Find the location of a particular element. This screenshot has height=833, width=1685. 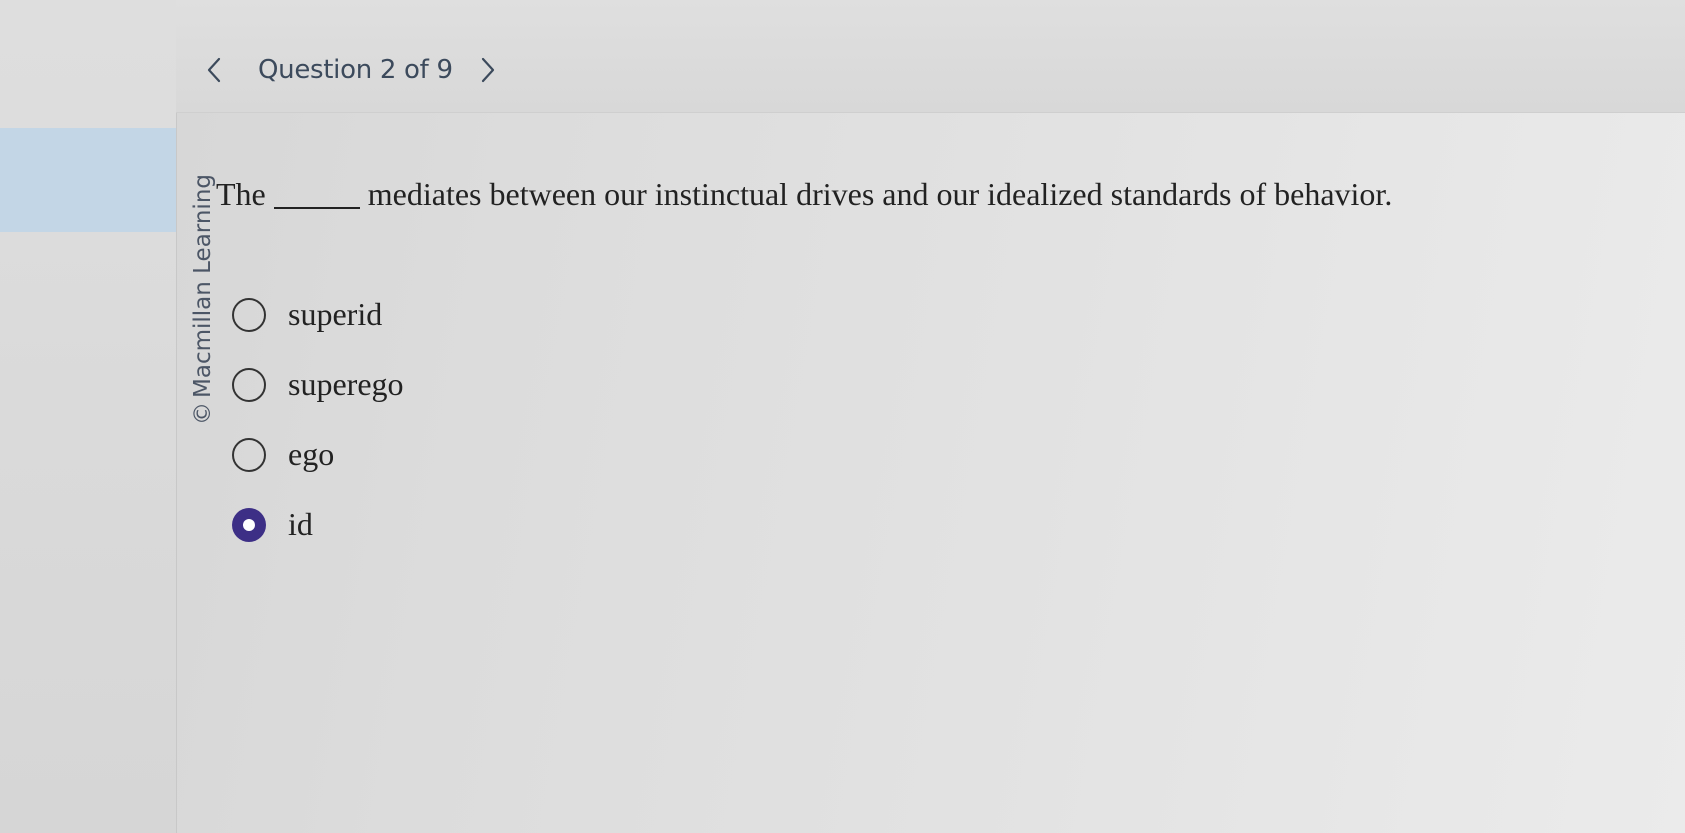

chevron-right-icon is located at coordinates (488, 70).